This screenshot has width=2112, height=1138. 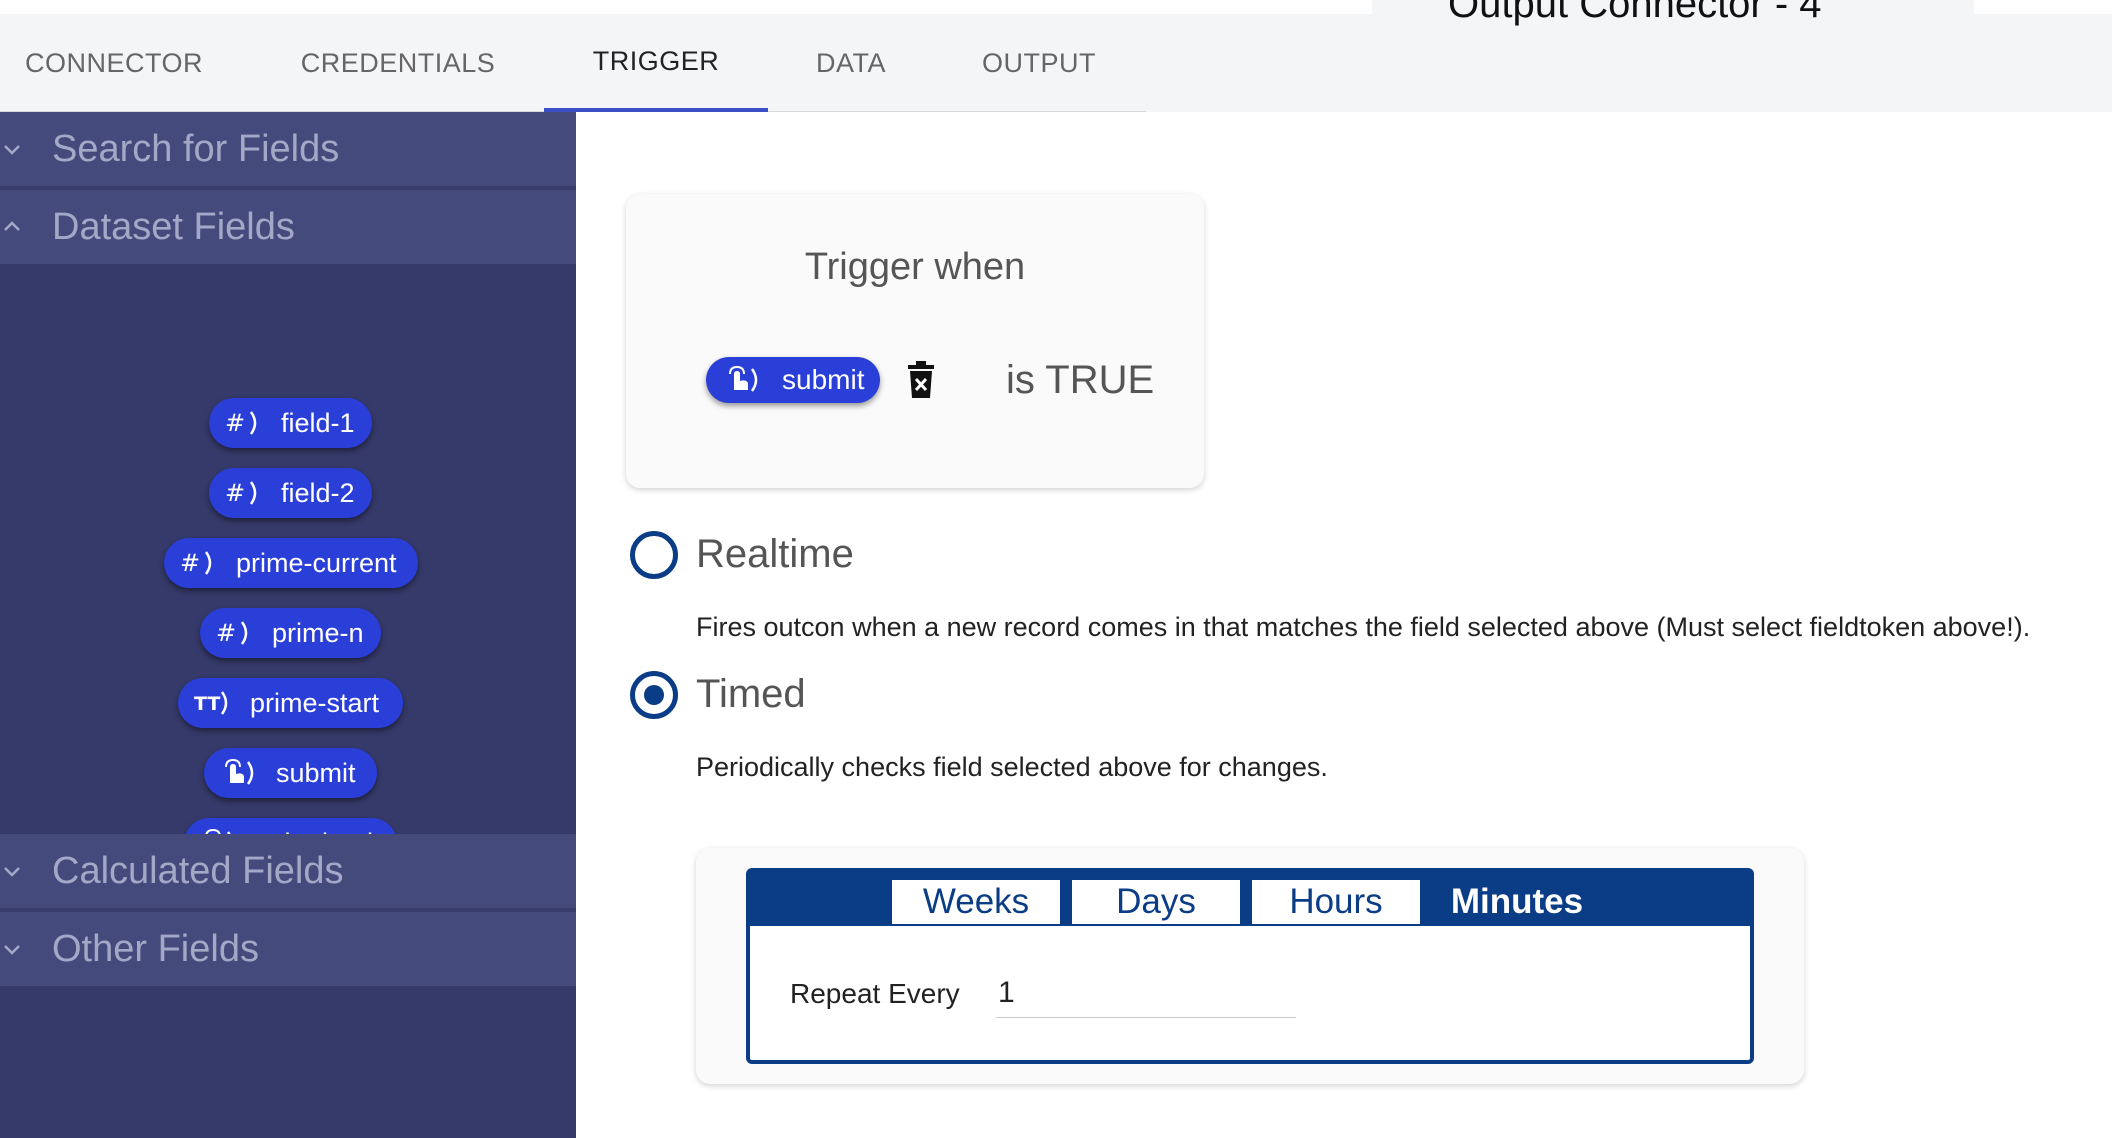 What do you see at coordinates (315, 702) in the screenshot?
I see `field-chip-label: prime-start` at bounding box center [315, 702].